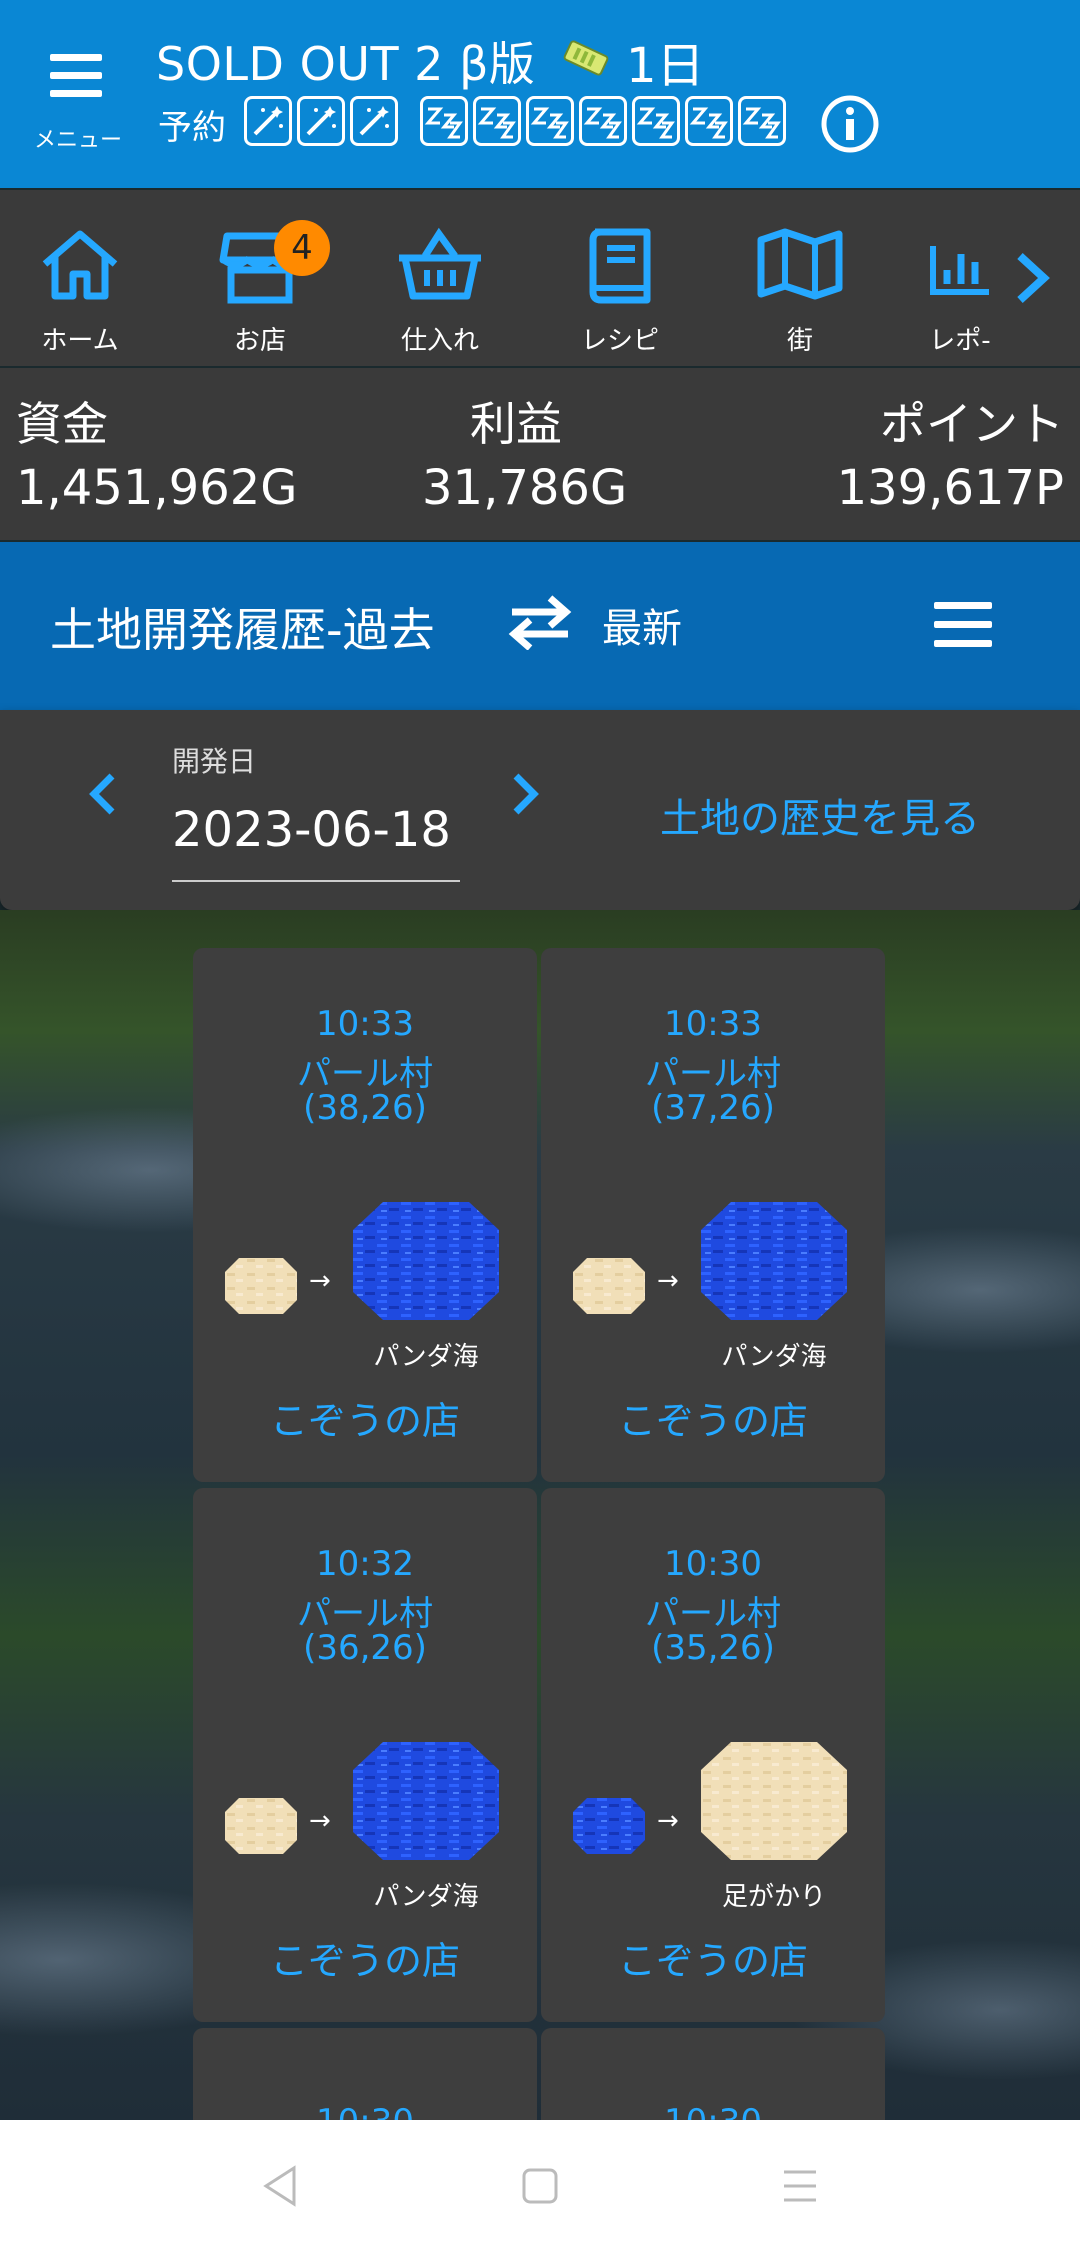  Describe the element at coordinates (800, 2186) in the screenshot. I see `recent-apps-icon` at that location.